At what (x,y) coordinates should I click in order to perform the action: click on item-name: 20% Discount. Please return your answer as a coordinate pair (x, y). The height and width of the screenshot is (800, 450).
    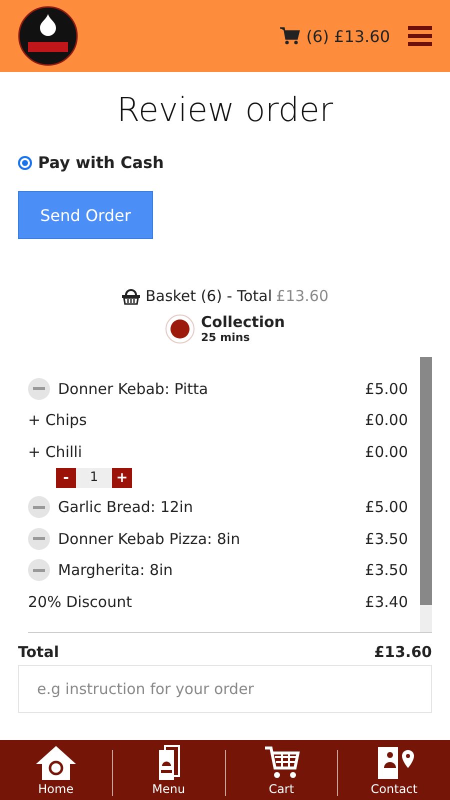
    Looking at the image, I should click on (80, 601).